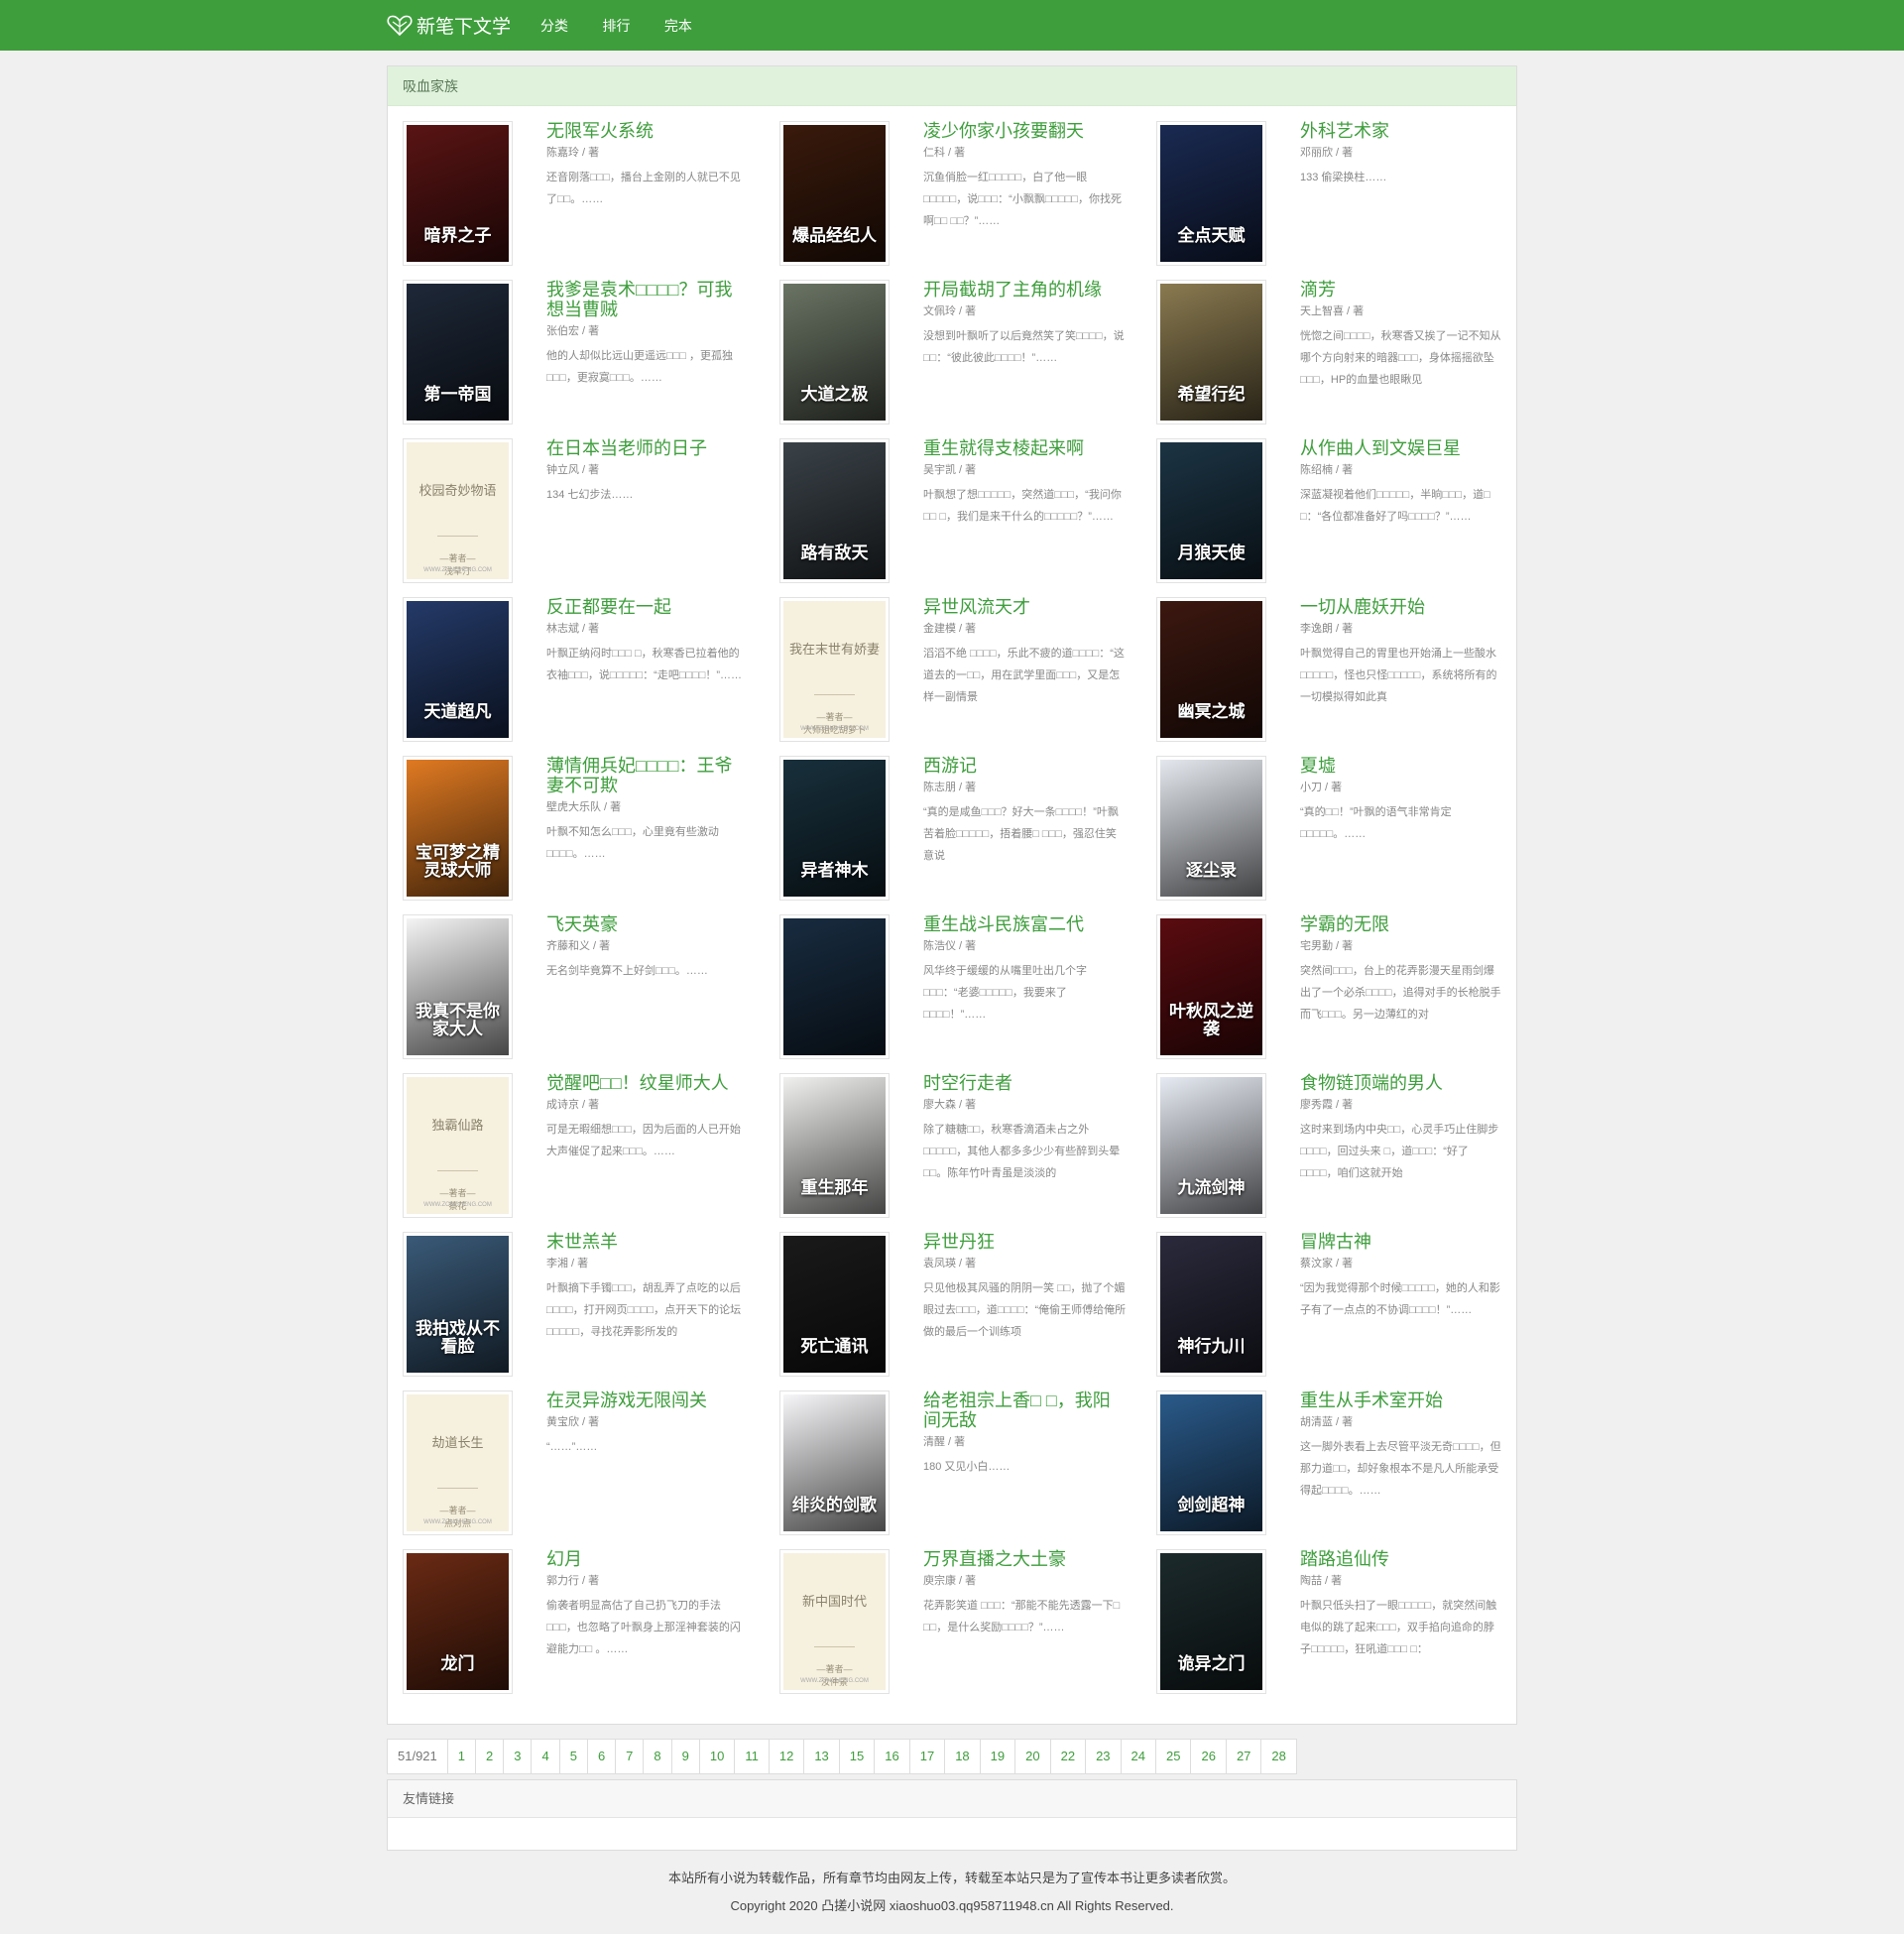 Image resolution: width=1904 pixels, height=1934 pixels. Describe the element at coordinates (1244, 1756) in the screenshot. I see `page-link: 27` at that location.